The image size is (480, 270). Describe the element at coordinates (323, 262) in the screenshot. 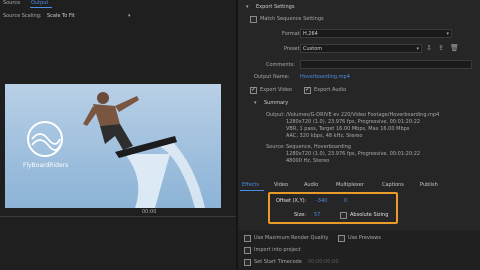

I see `start-timecode-value: 00:00:00:00` at that location.